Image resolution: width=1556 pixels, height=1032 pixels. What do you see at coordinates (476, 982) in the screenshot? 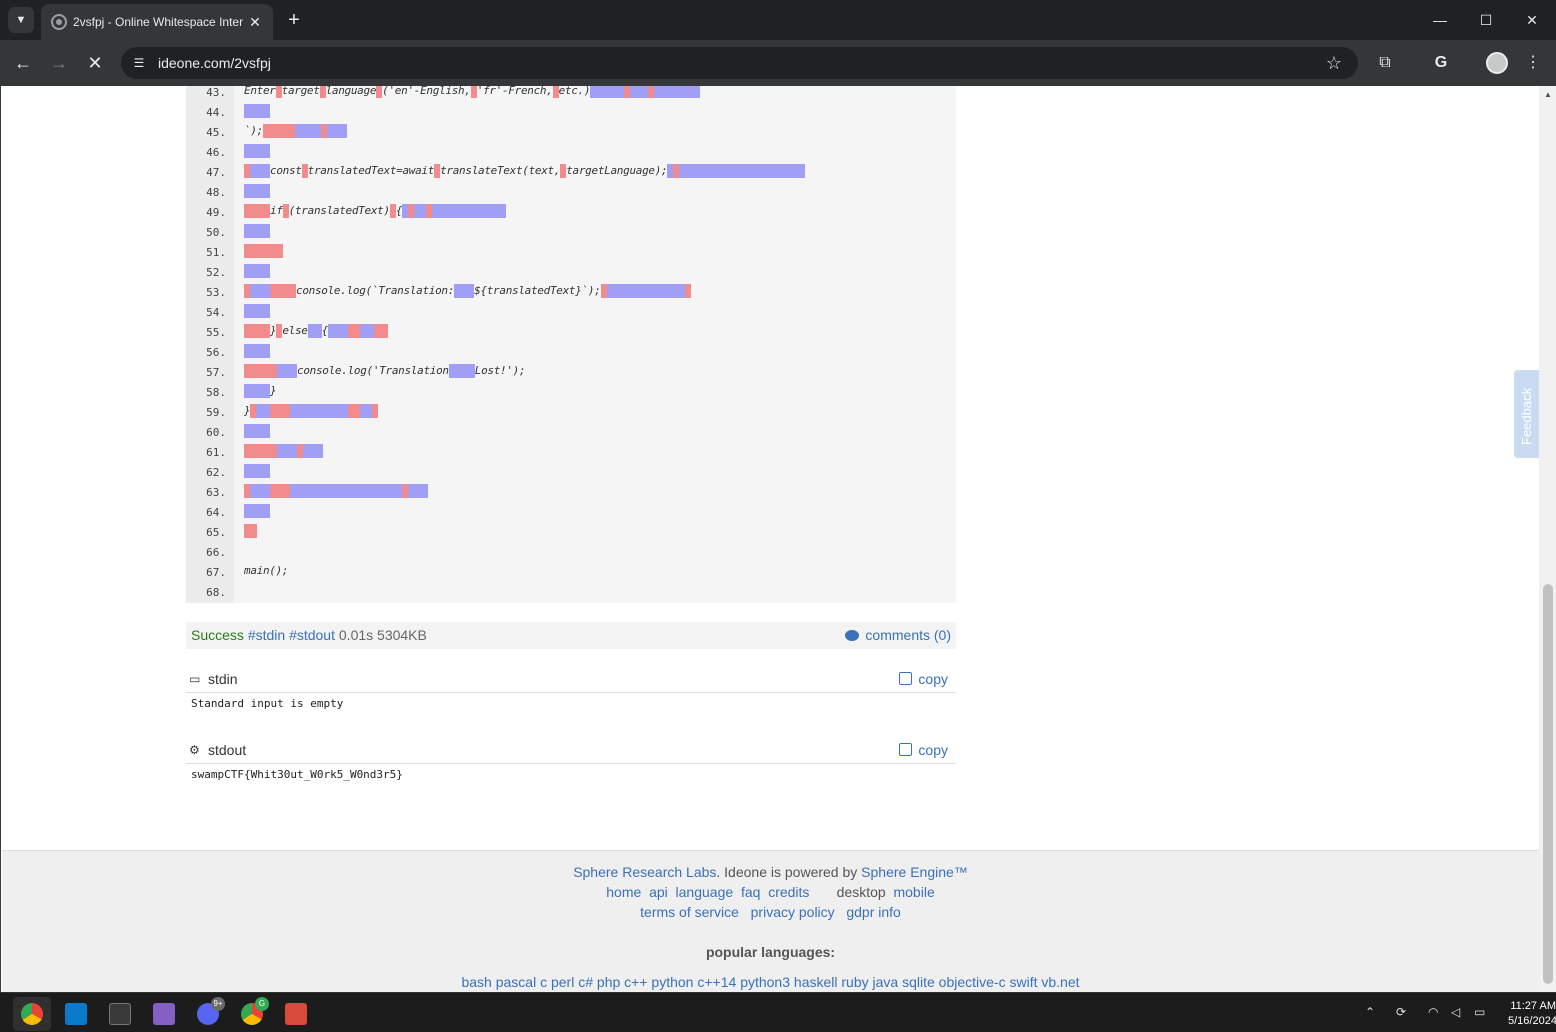
I see `language-link: bash` at bounding box center [476, 982].